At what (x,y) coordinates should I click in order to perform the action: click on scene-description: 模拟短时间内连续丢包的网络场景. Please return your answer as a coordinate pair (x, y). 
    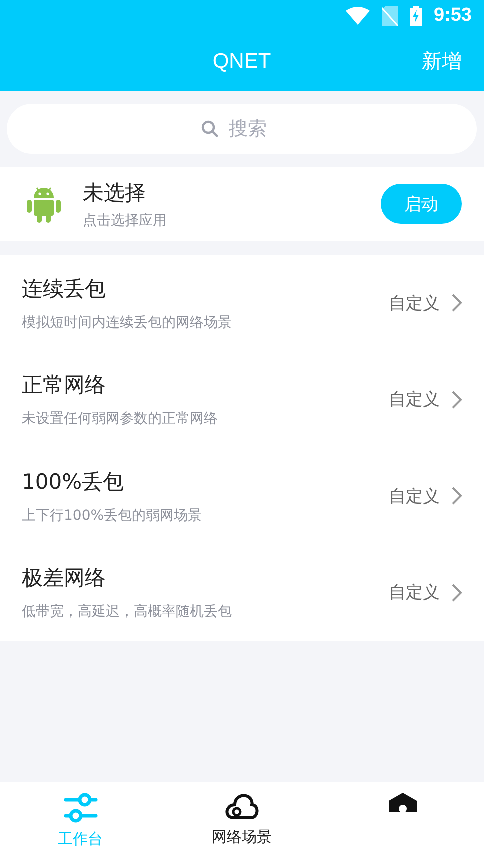
    Looking at the image, I should click on (127, 323).